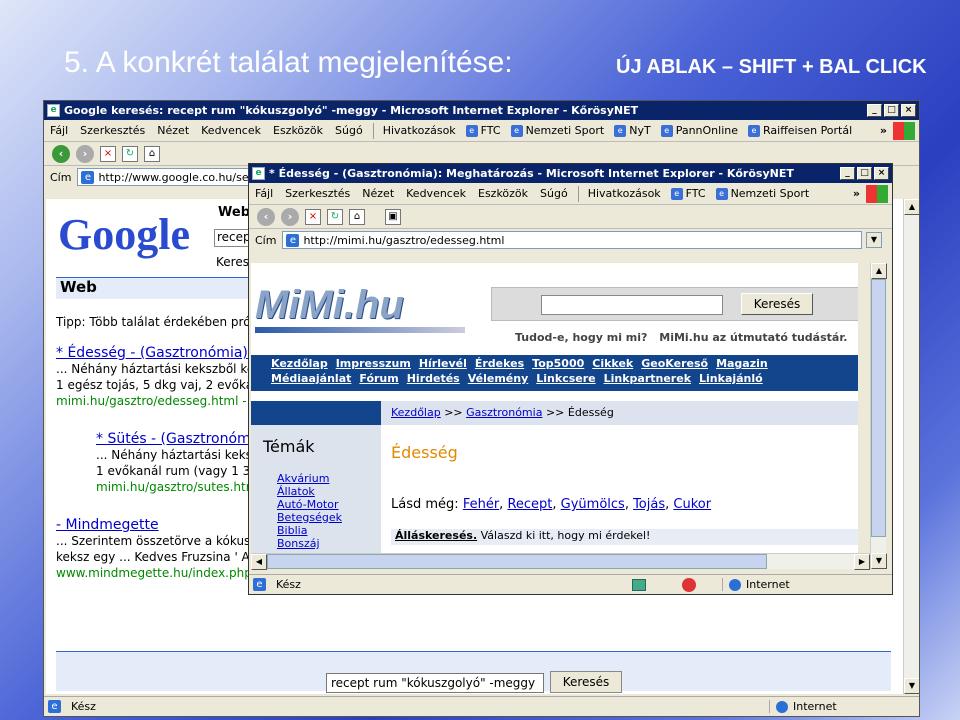 The image size is (960, 720). I want to click on sidebar-link: Autó-Motor, so click(329, 504).